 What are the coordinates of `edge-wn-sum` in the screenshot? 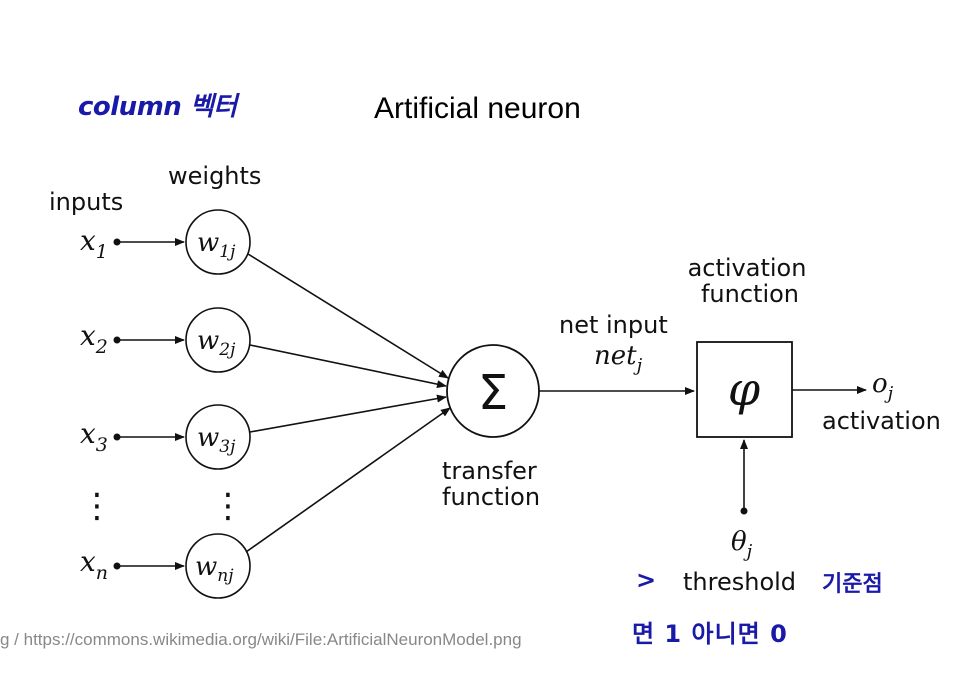 It's located at (348, 480).